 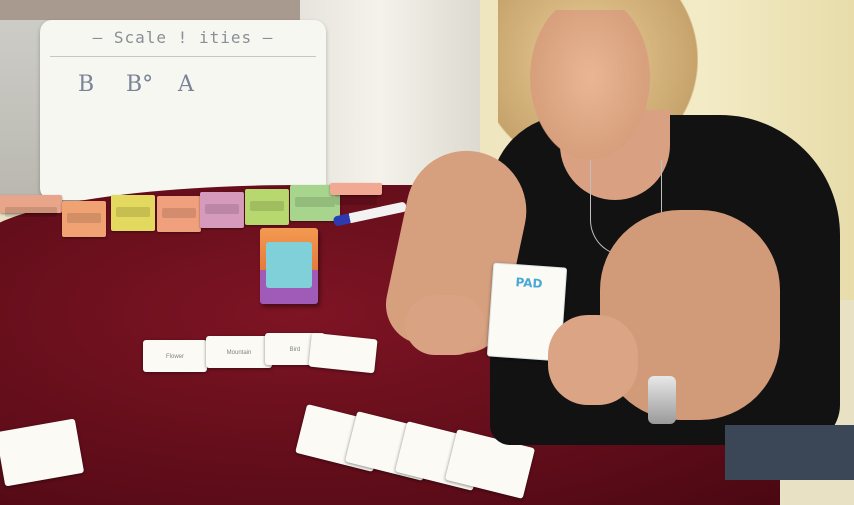 I want to click on wristwatch, so click(x=662, y=400).